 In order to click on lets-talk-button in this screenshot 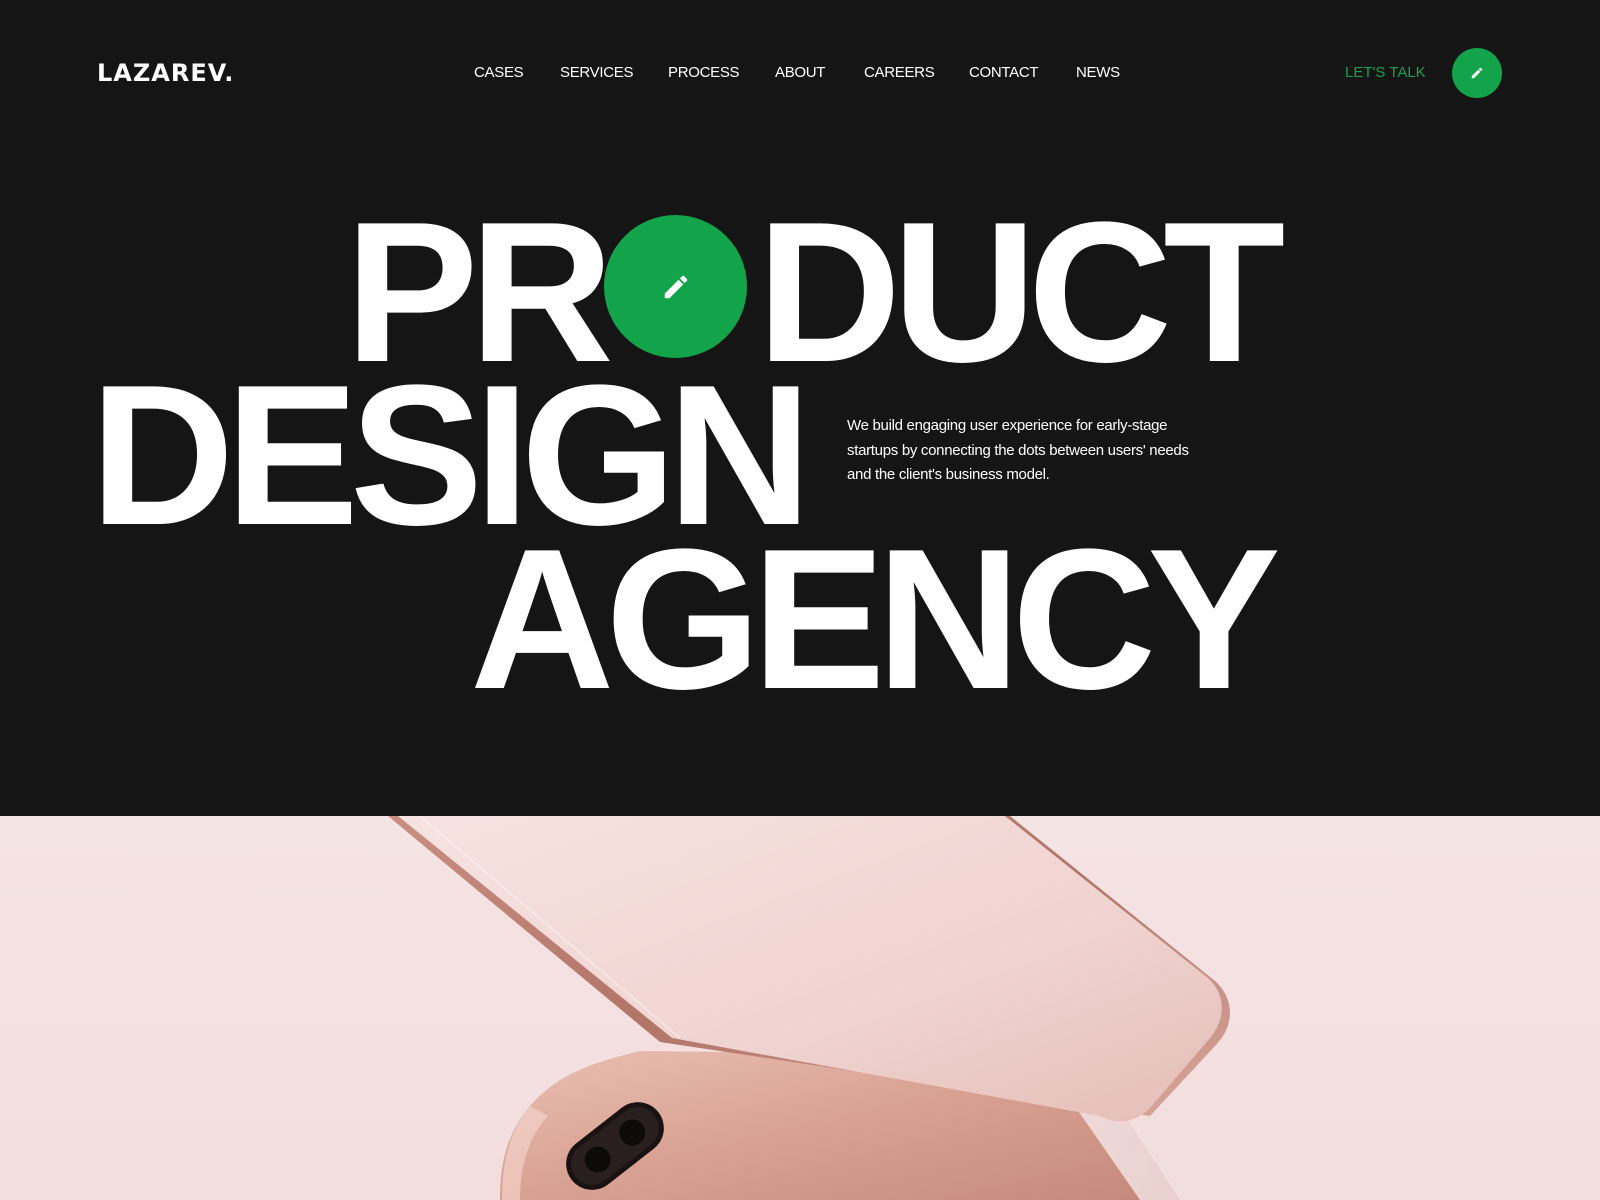, I will do `click(1477, 73)`.